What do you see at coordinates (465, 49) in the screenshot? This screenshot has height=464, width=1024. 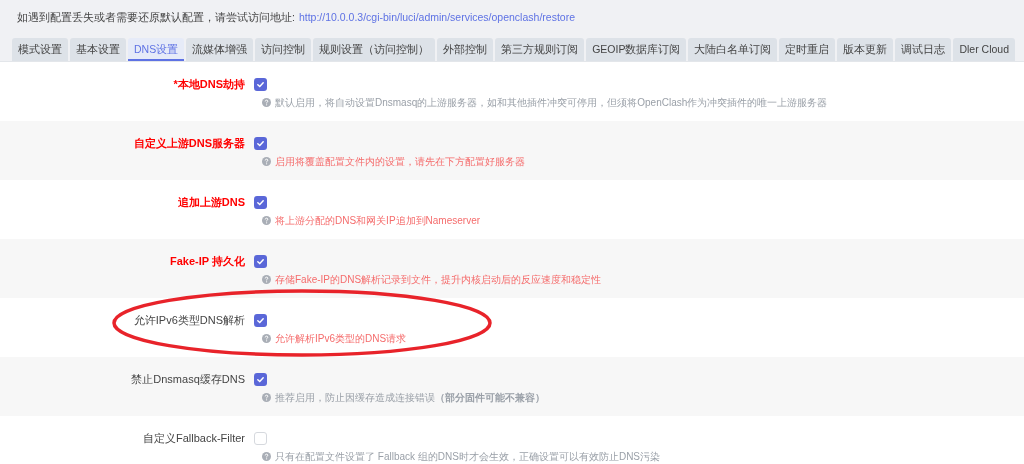 I see `tab: 外部控制` at bounding box center [465, 49].